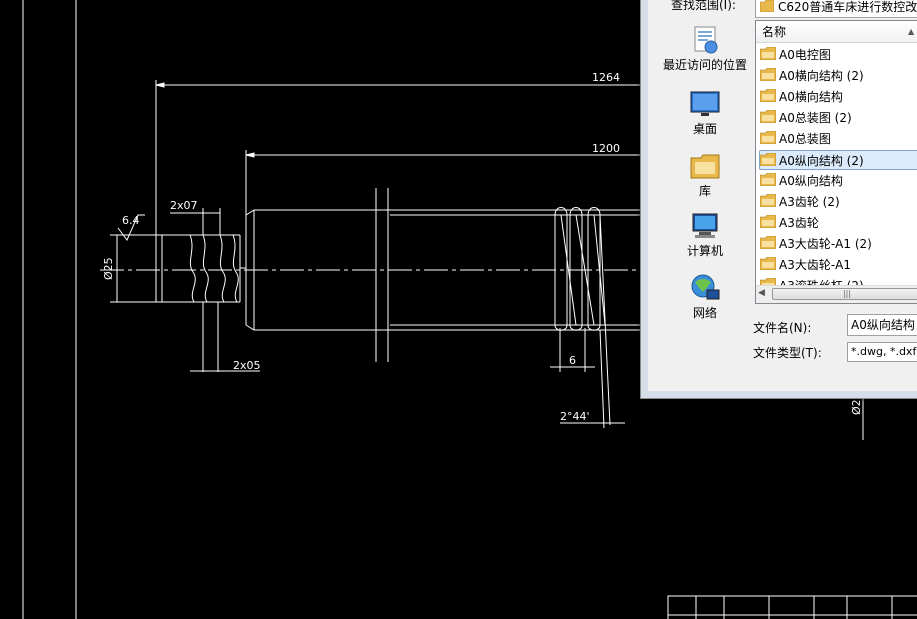 Image resolution: width=917 pixels, height=619 pixels. I want to click on dim-bar-length: 1200, so click(606, 148).